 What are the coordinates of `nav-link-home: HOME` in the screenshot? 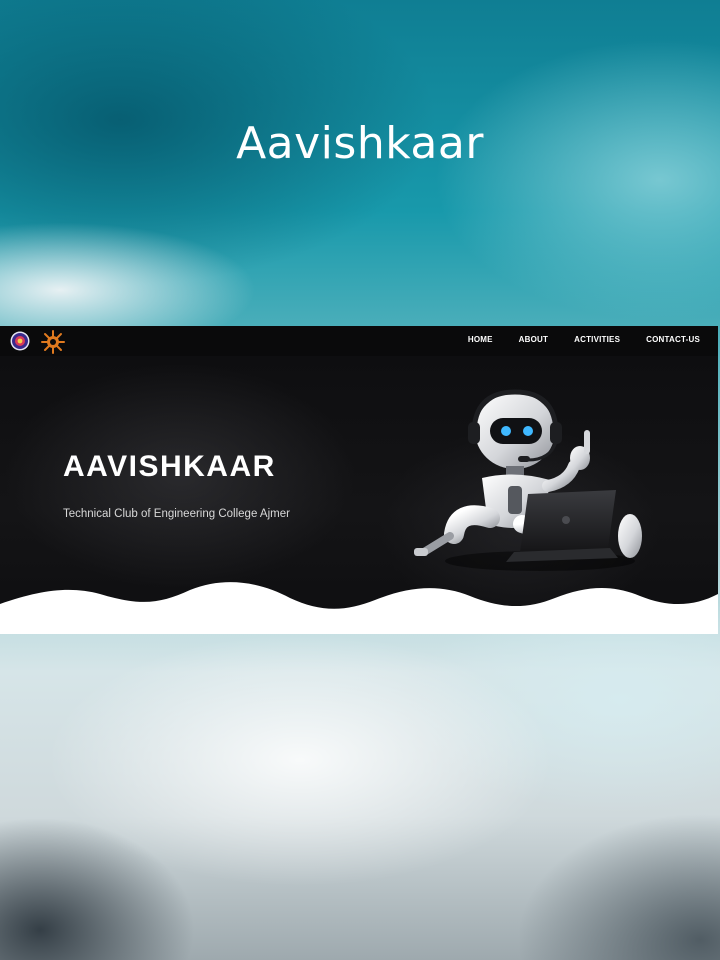 It's located at (480, 339).